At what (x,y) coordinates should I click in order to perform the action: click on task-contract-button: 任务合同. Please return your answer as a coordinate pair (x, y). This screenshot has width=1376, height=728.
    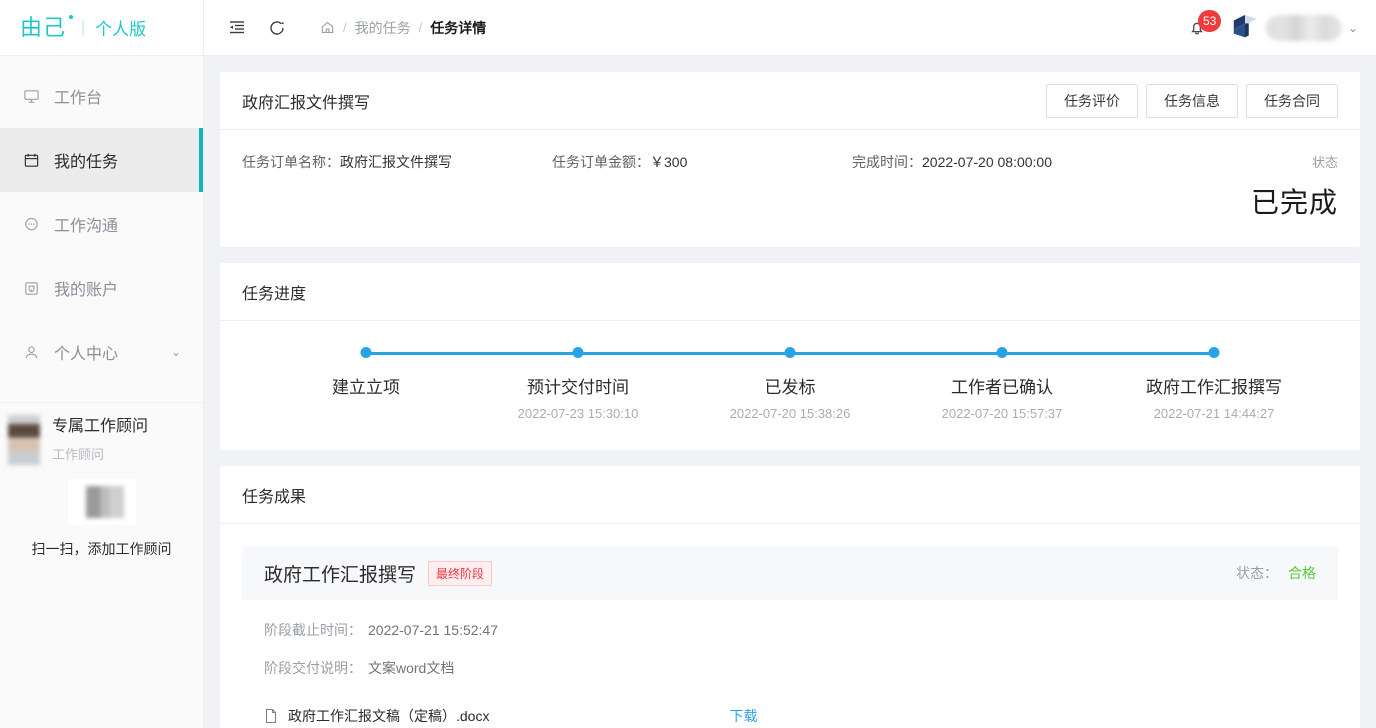
    Looking at the image, I should click on (1292, 100).